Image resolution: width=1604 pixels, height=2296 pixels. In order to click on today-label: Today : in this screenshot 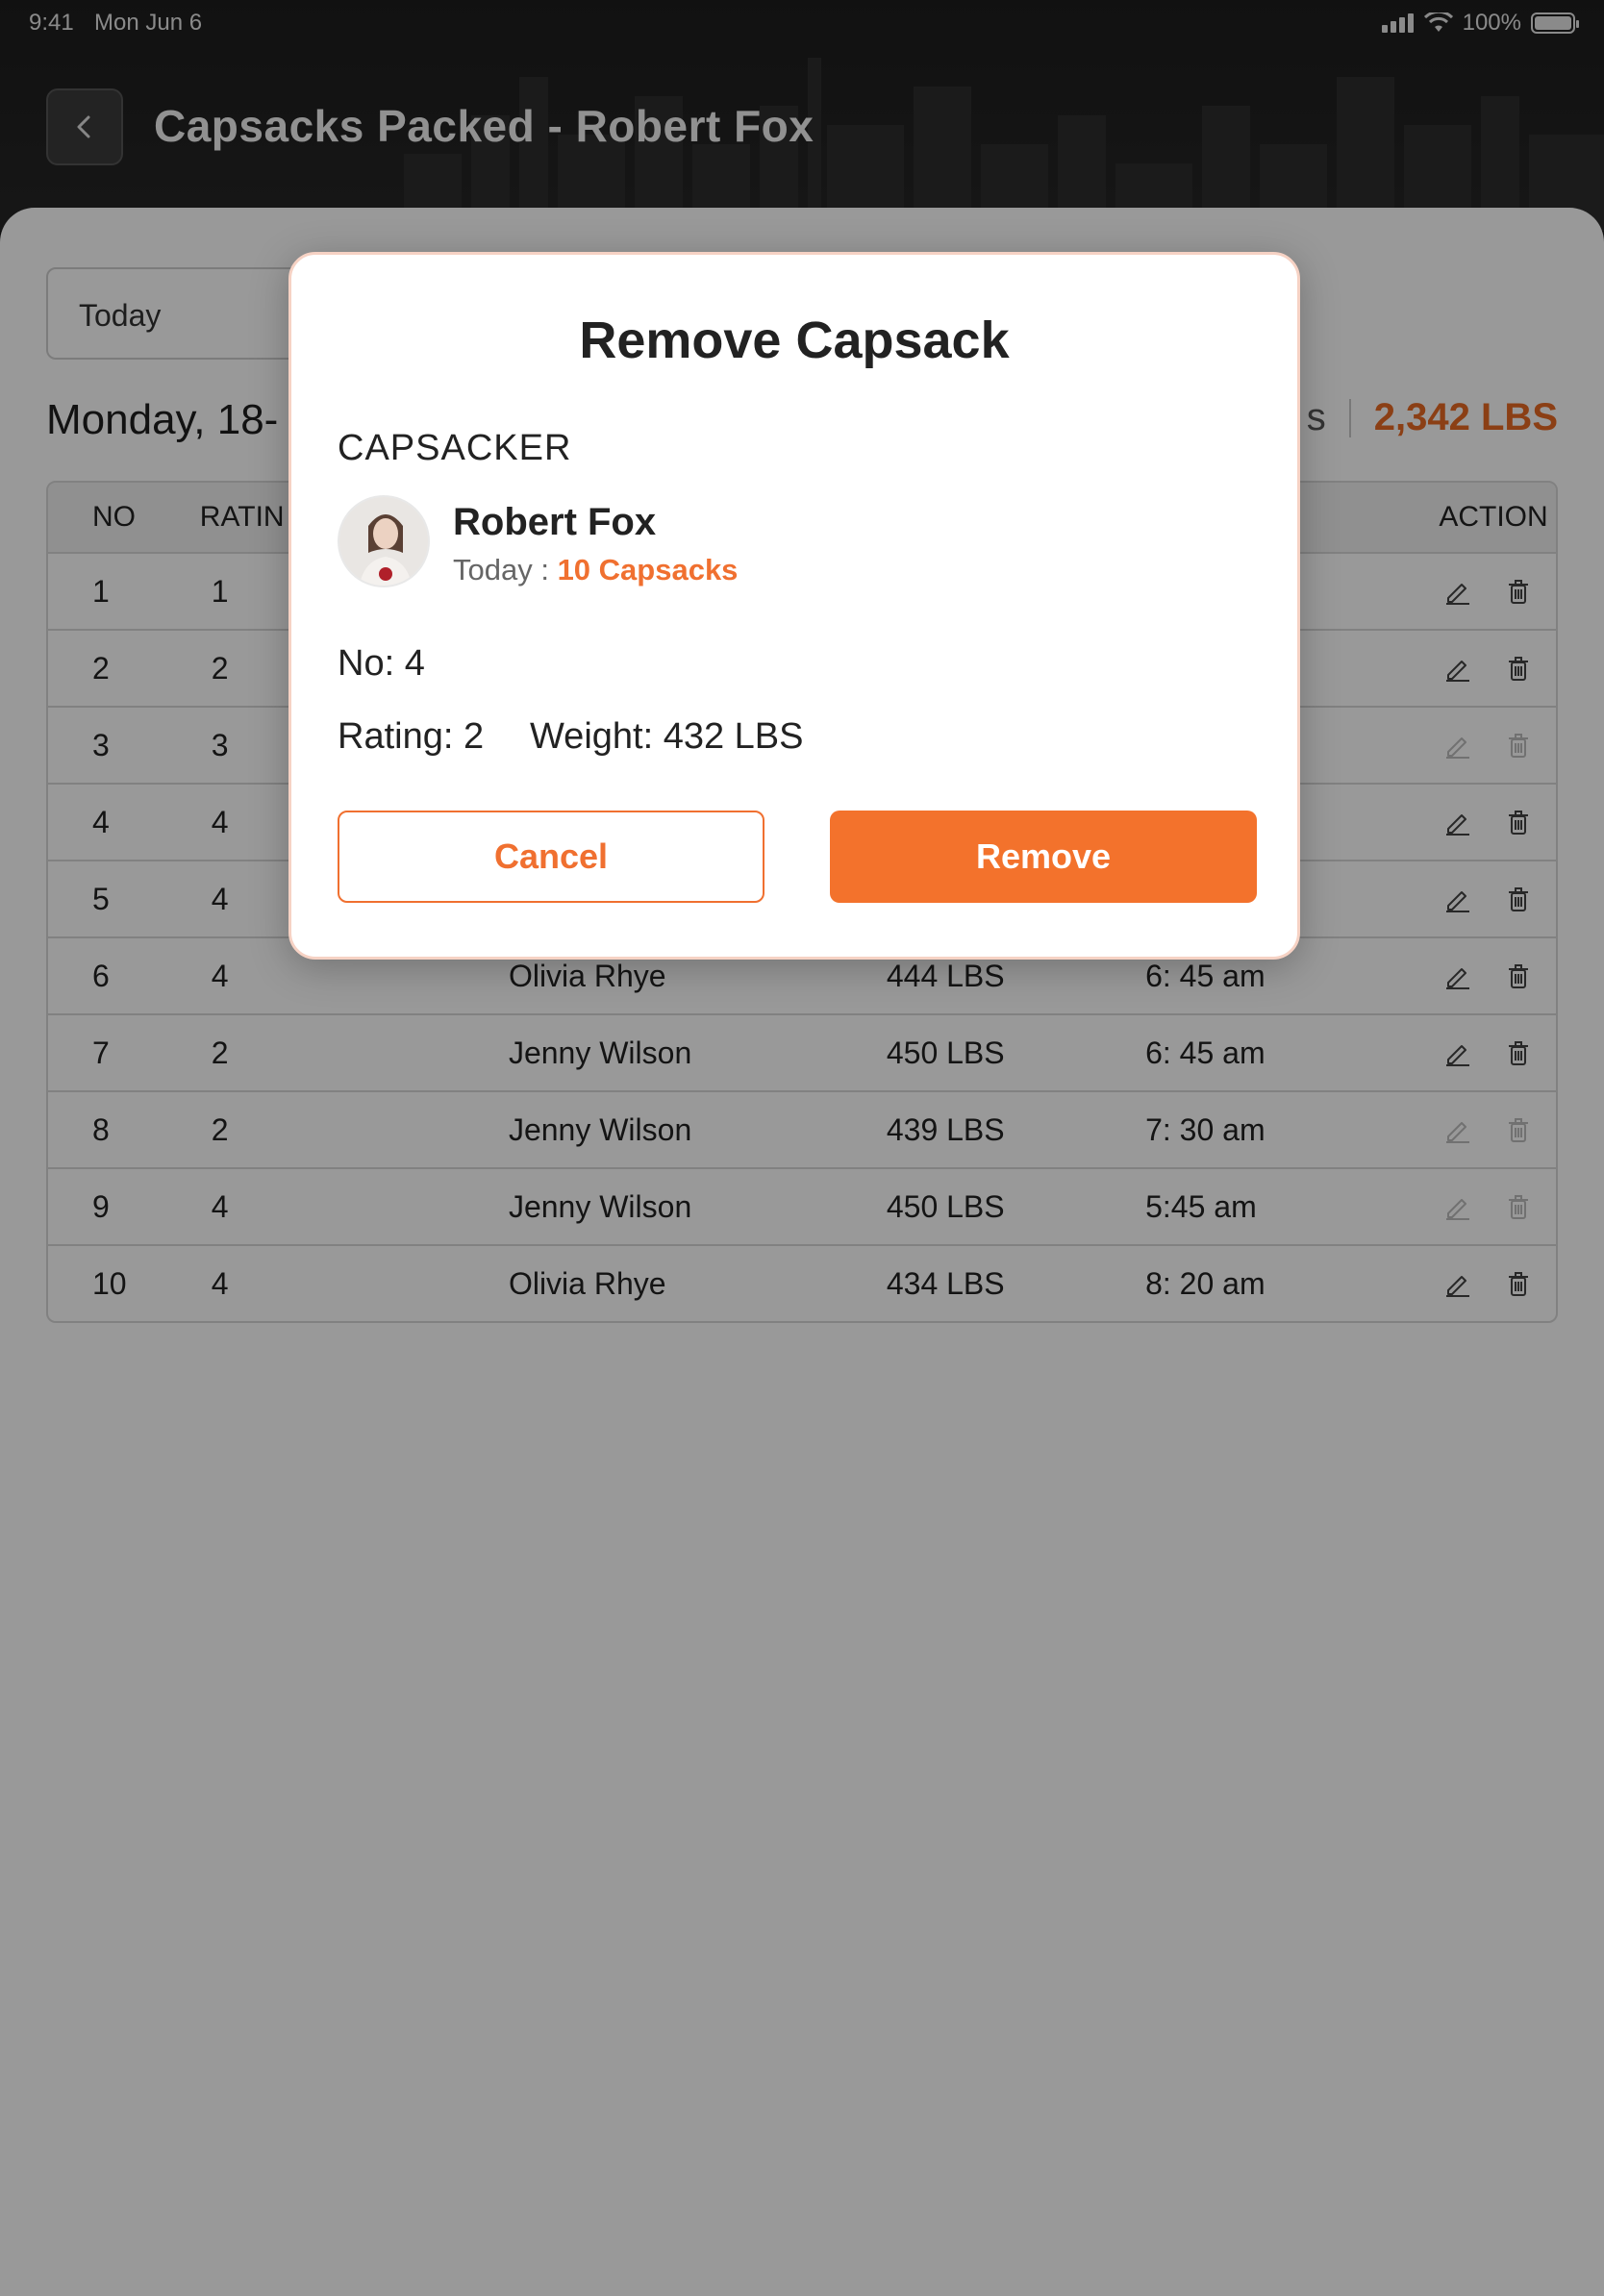, I will do `click(505, 569)`.